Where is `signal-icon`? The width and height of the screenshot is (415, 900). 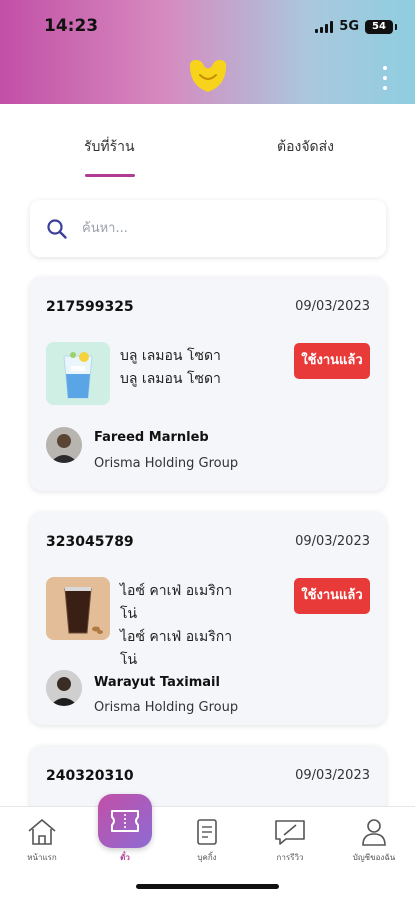 signal-icon is located at coordinates (324, 26).